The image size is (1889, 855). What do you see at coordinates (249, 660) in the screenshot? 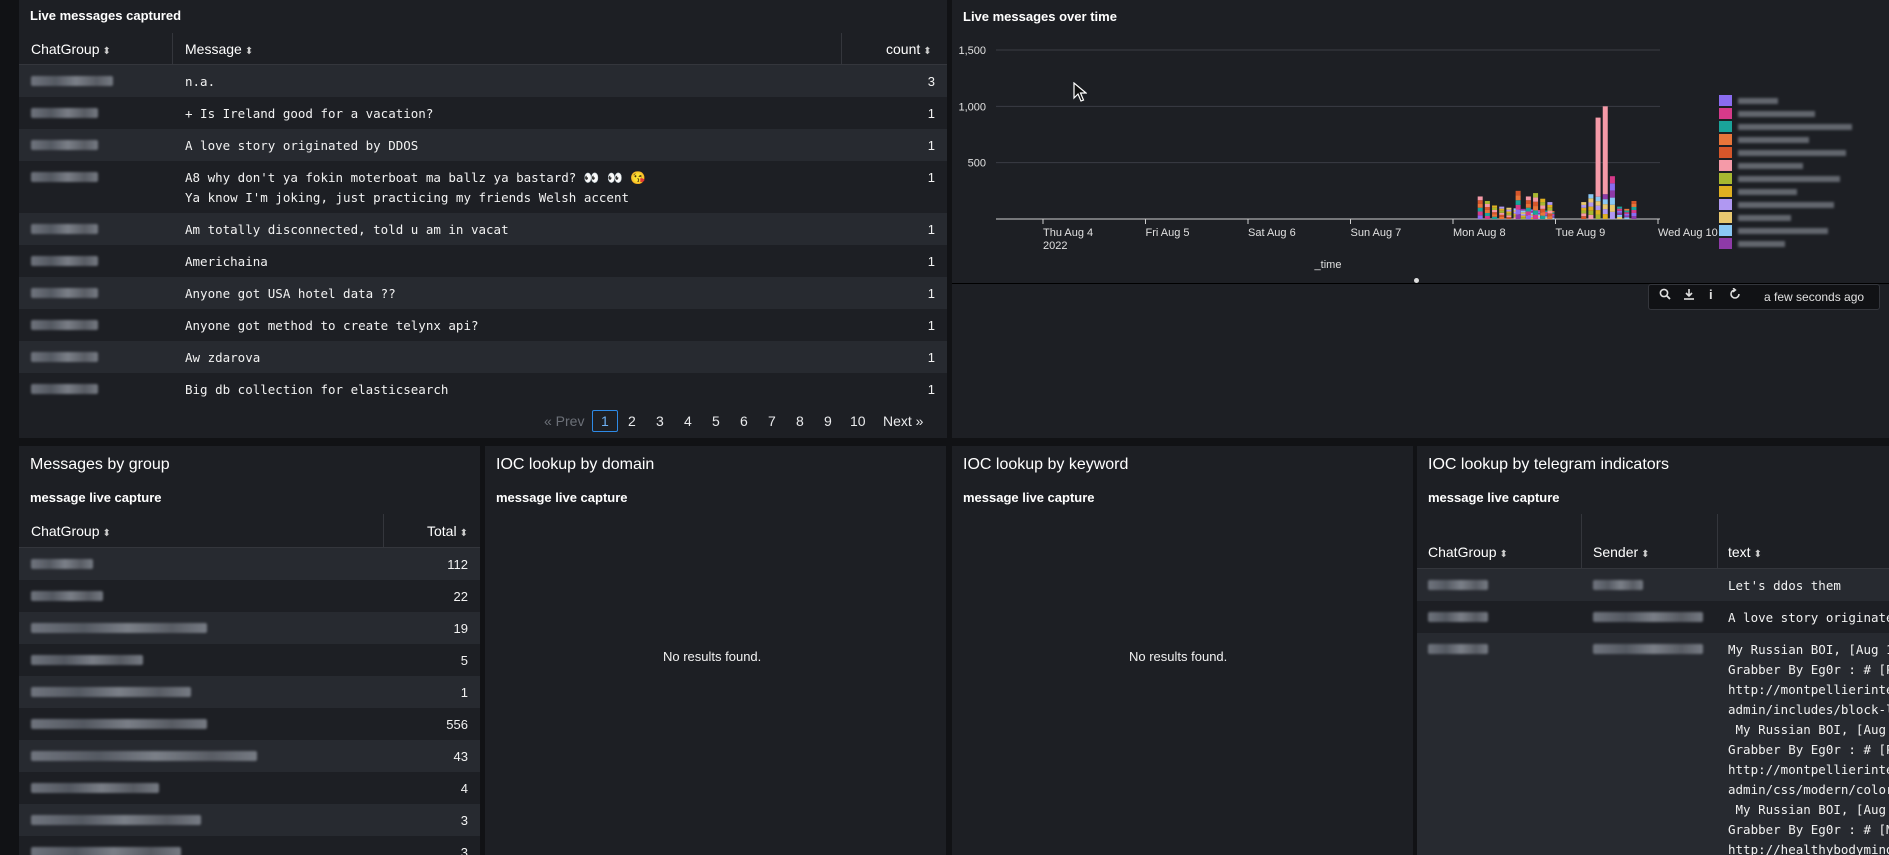
I see `table-row: 5` at bounding box center [249, 660].